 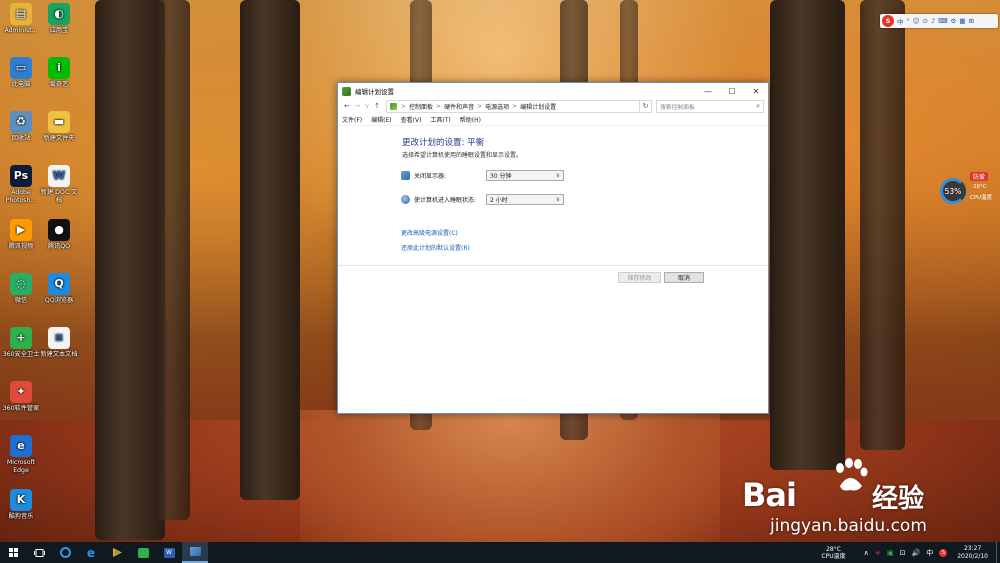 I want to click on desktop-icon-kugou: K 酷狗音乐, so click(x=21, y=505).